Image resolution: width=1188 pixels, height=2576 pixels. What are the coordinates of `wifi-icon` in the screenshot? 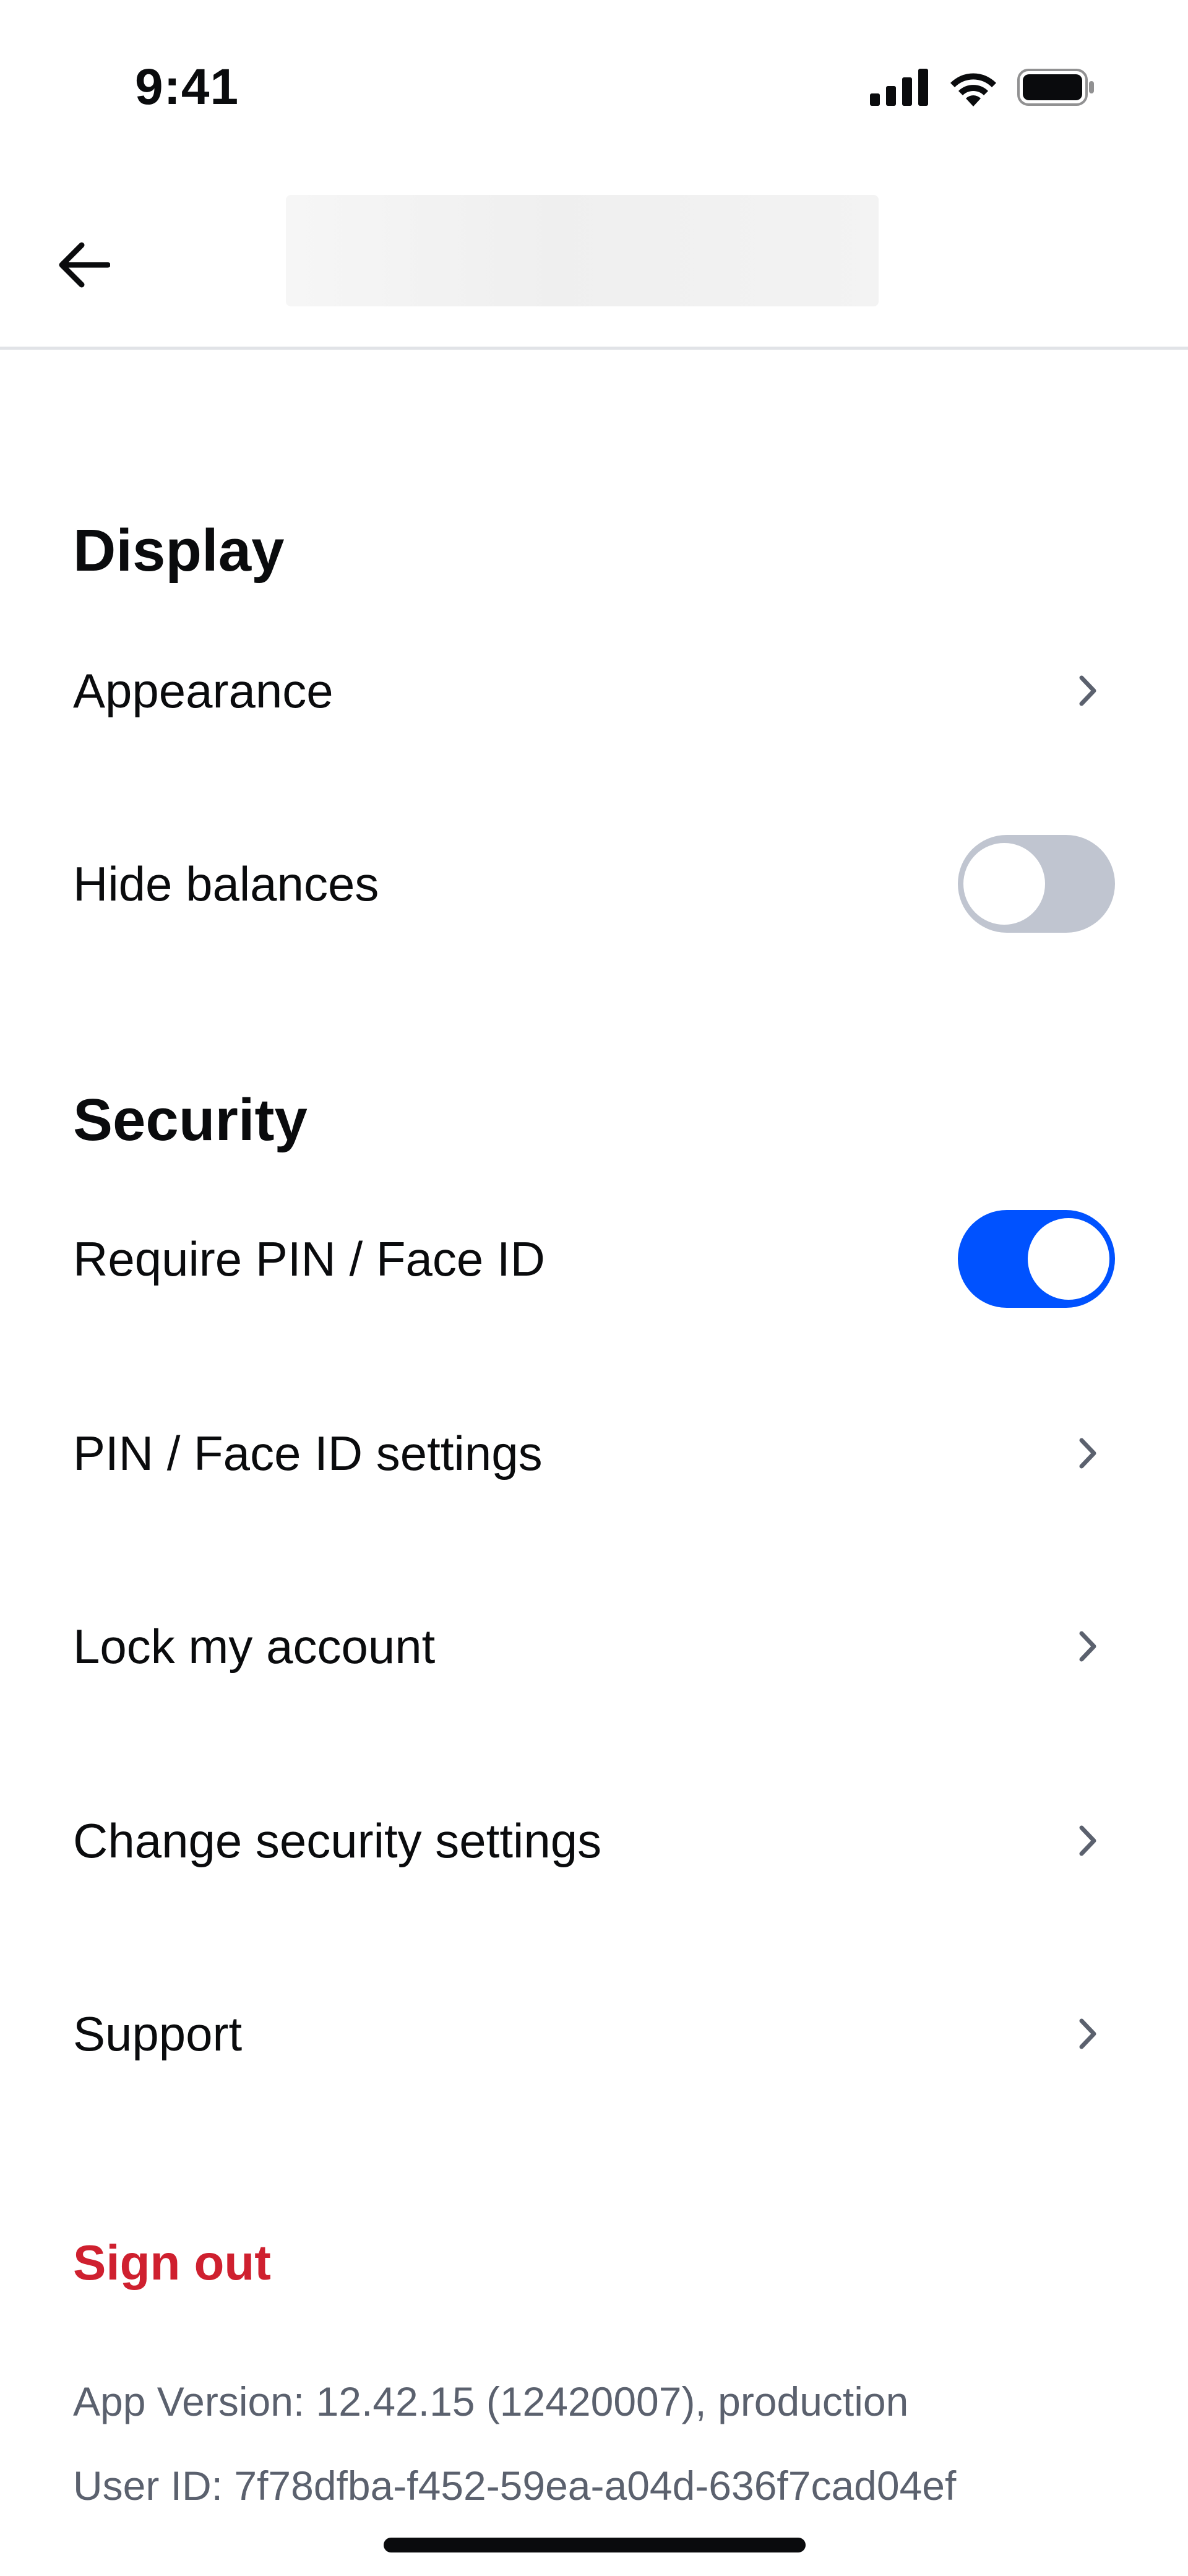 It's located at (973, 89).